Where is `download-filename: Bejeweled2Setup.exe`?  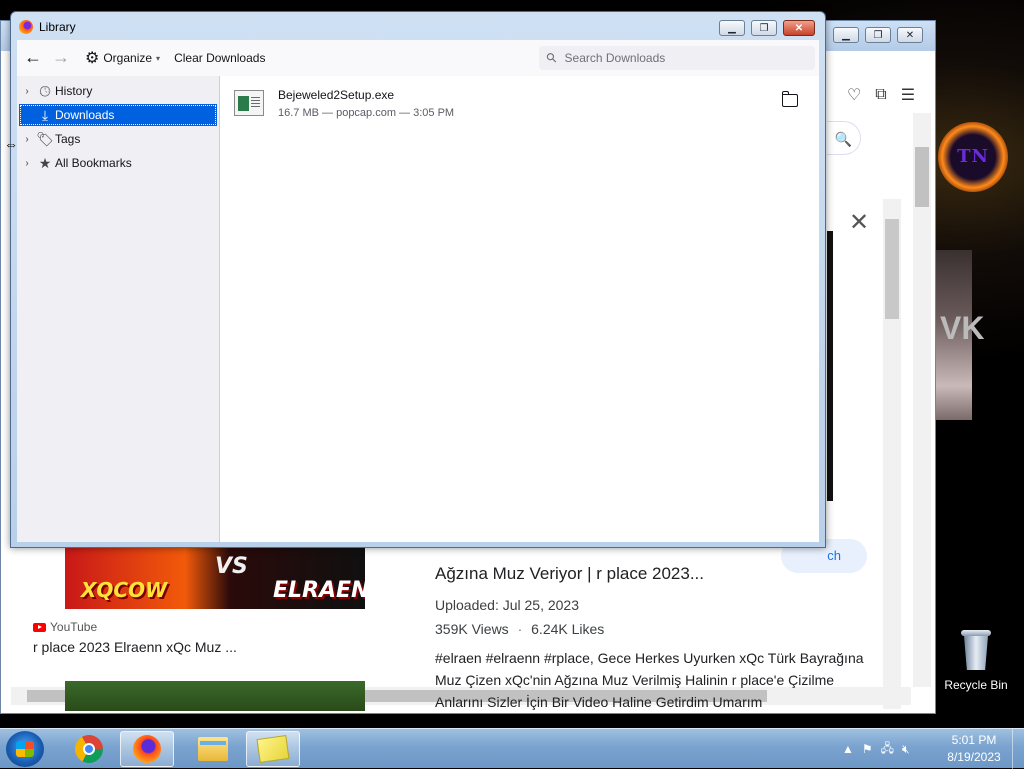
download-filename: Bejeweled2Setup.exe is located at coordinates (336, 95).